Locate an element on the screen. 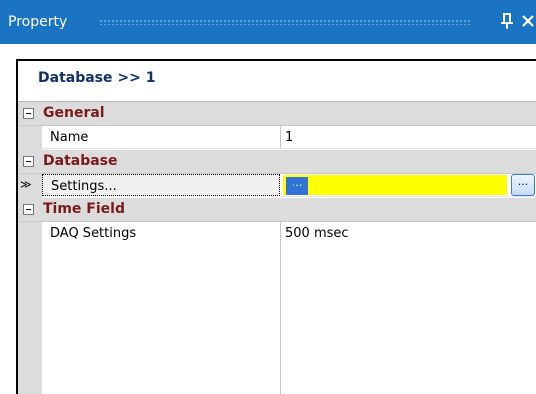 The image size is (536, 394). selected-row-indicator: ≫ is located at coordinates (26, 184).